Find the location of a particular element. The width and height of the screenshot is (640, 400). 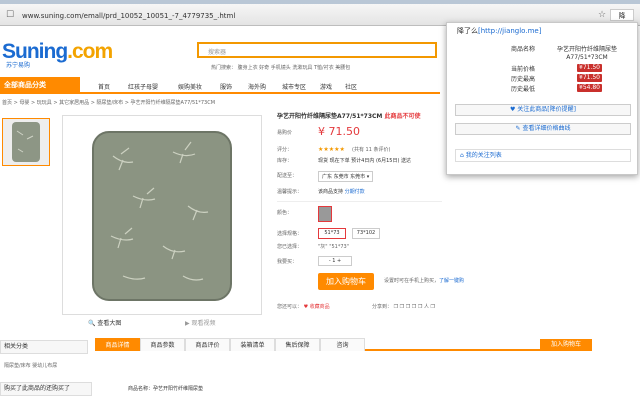

nav-item: 服饰 is located at coordinates (226, 86).